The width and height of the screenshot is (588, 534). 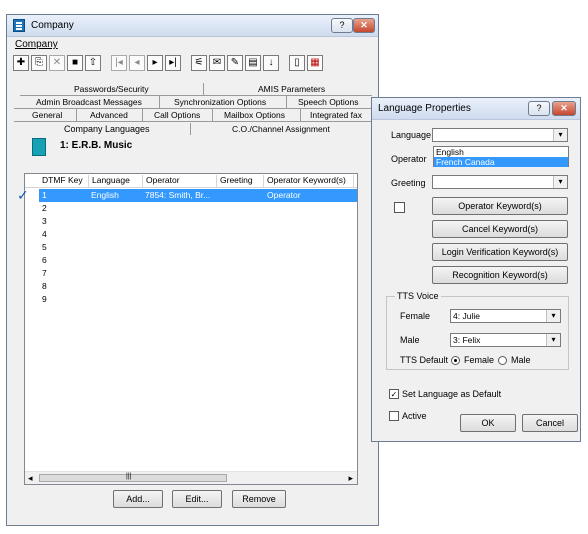 I want to click on scroll-thumb: |||, so click(x=133, y=477).